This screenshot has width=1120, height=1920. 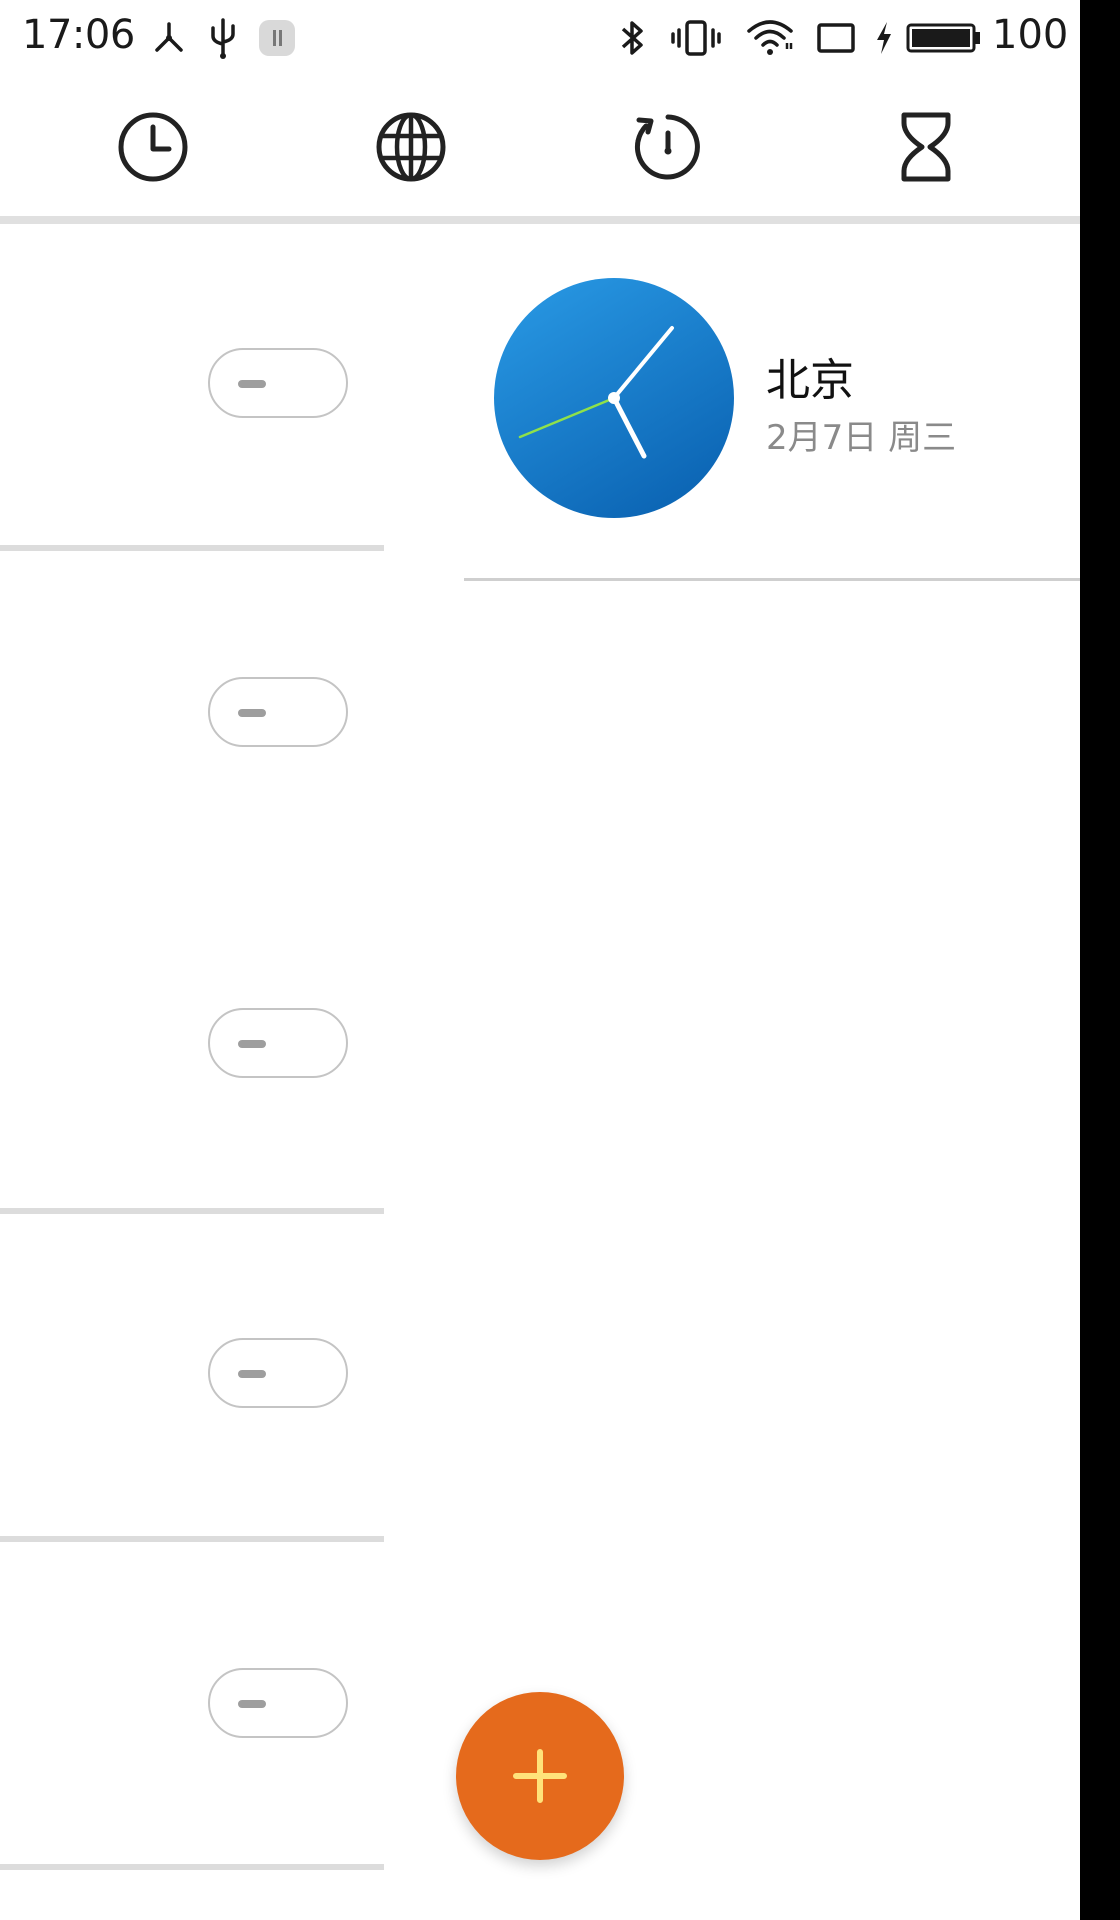 I want to click on wifi-icon, so click(x=770, y=38).